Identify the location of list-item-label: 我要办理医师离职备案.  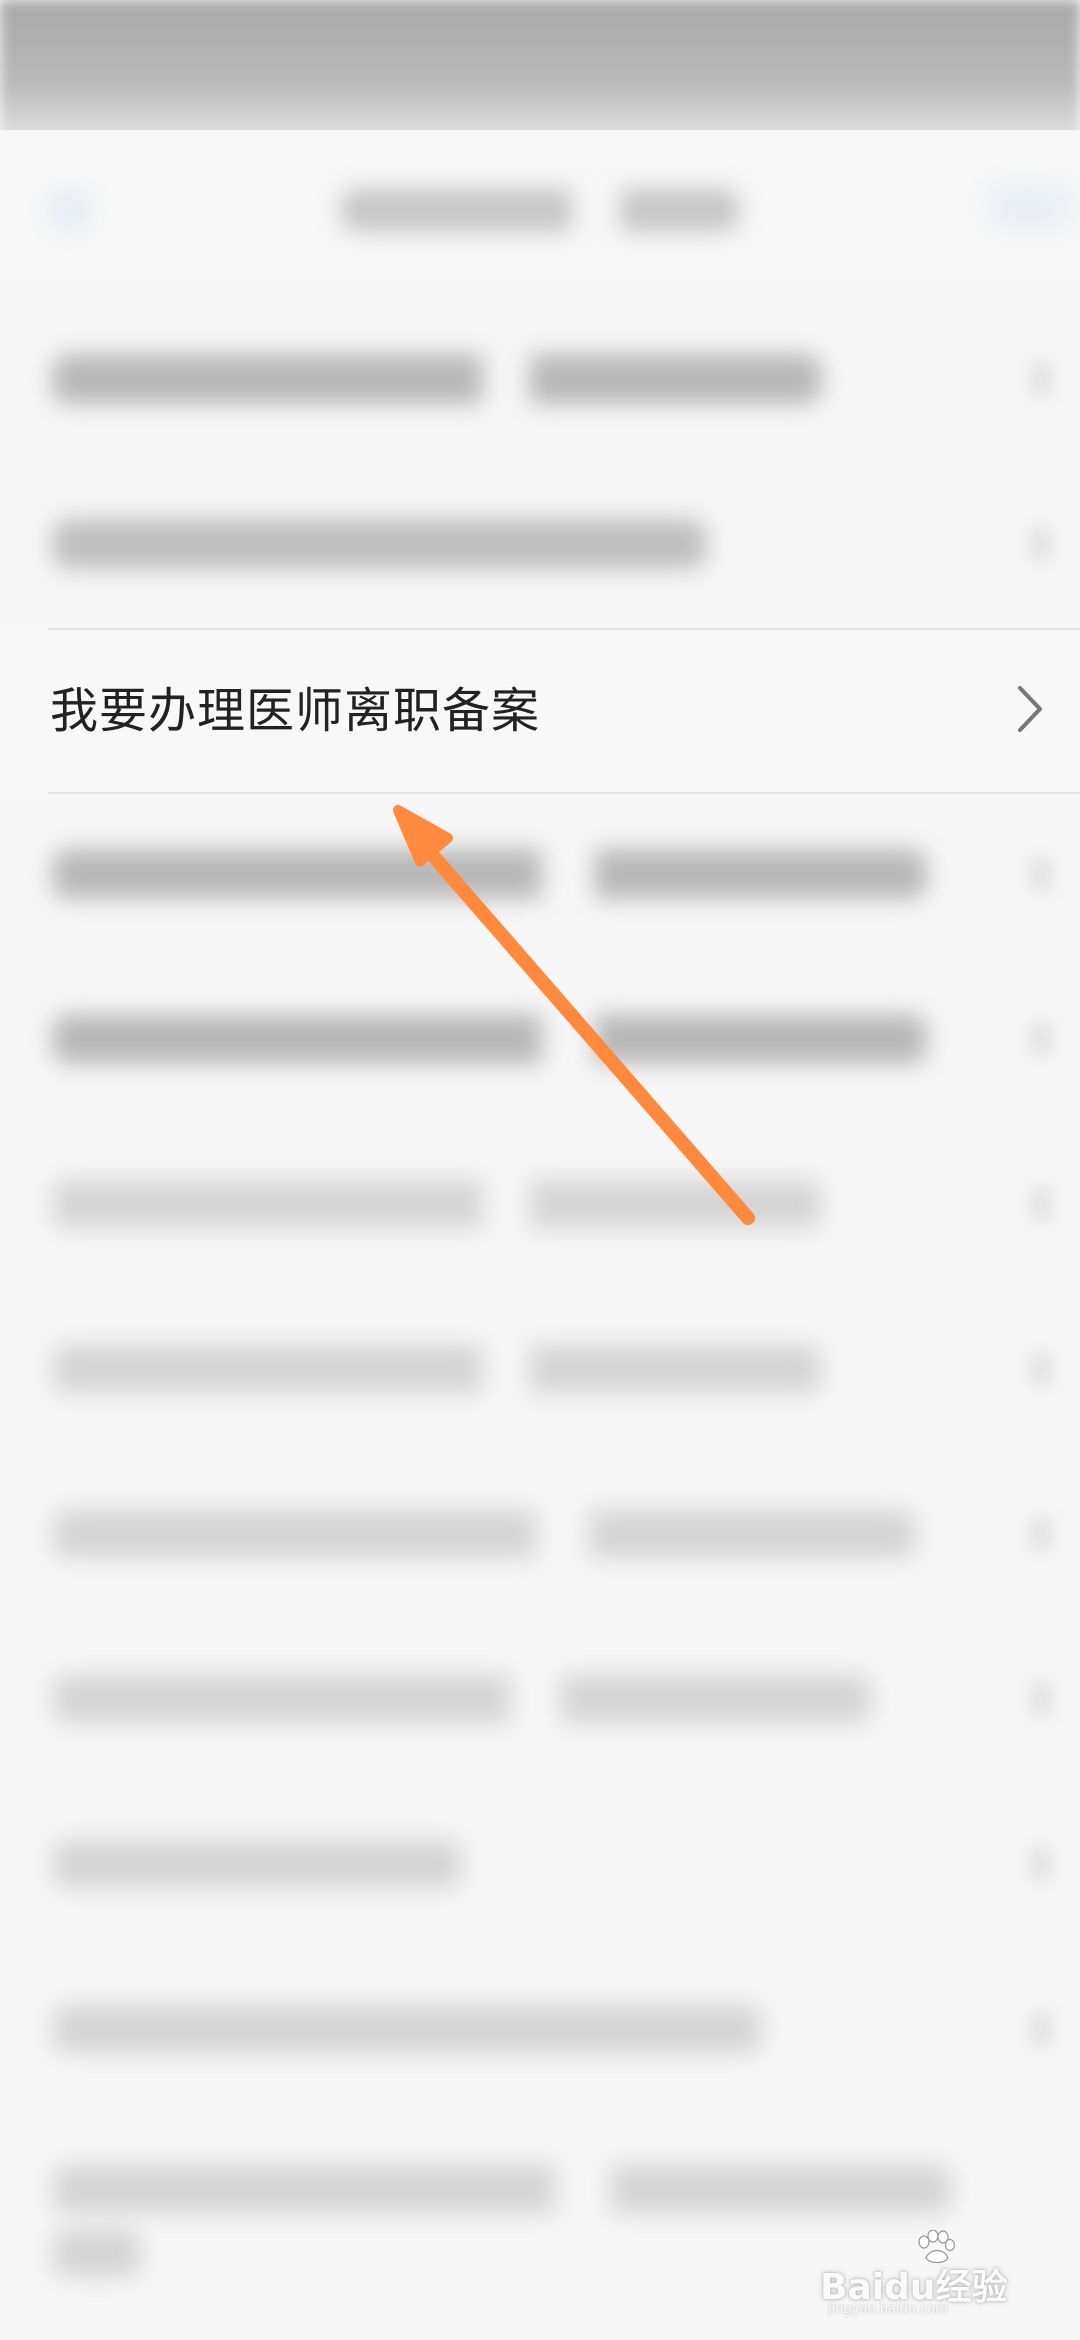
(295, 711).